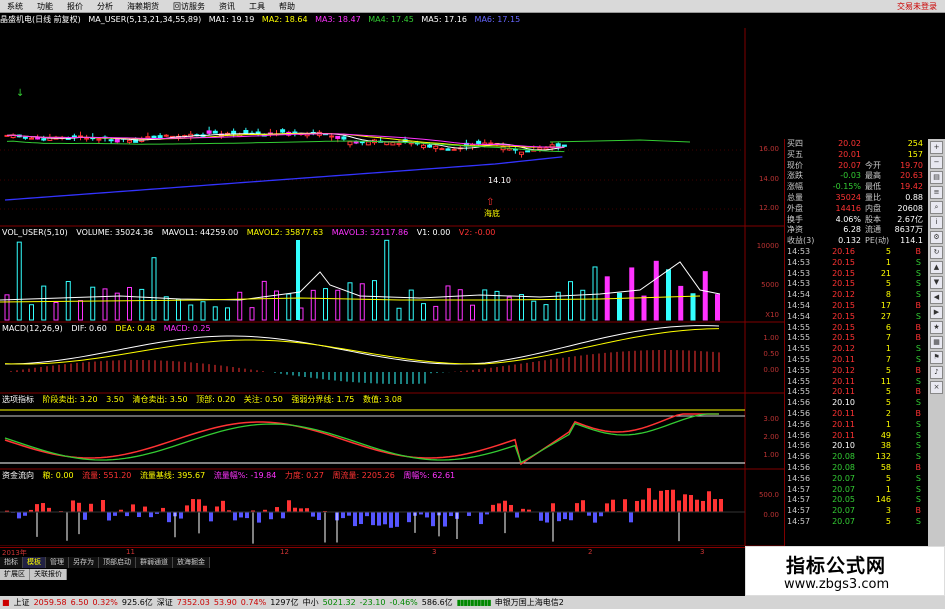 The image size is (945, 609). Describe the element at coordinates (849, 165) in the screenshot. I see `quote-value: 20.07` at that location.